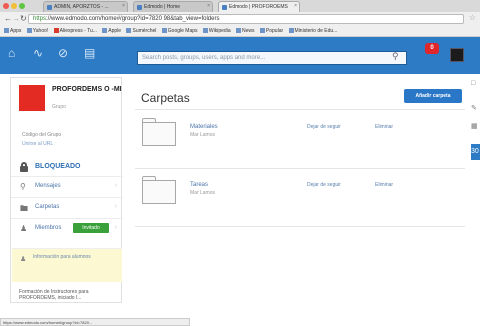 The height and width of the screenshot is (326, 480). I want to click on group-code-label: Código del Grupo, so click(42, 135).